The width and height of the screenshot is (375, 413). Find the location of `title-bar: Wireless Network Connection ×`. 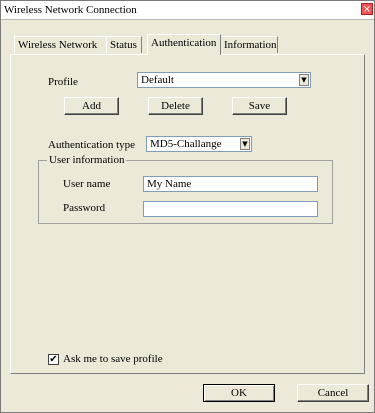

title-bar: Wireless Network Connection × is located at coordinates (187, 10).